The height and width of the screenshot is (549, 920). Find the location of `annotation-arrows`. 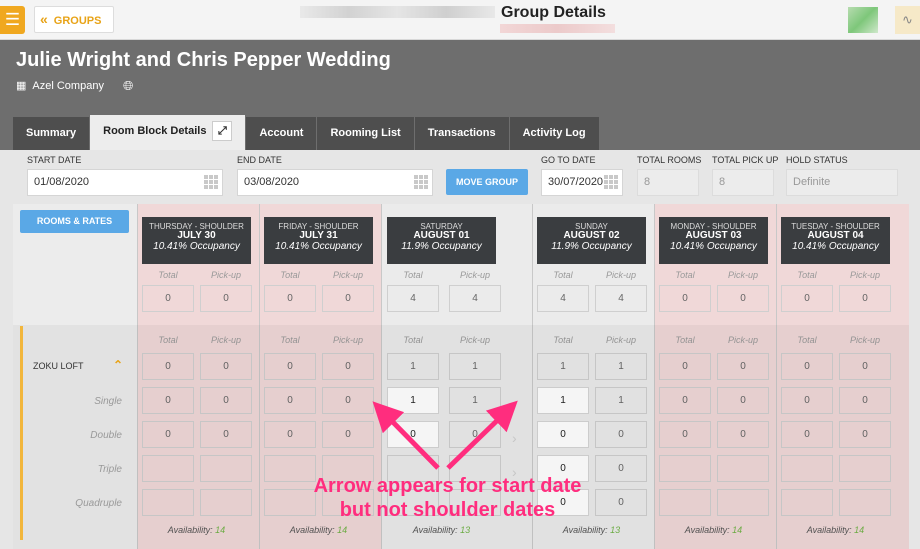

annotation-arrows is located at coordinates (445, 435).